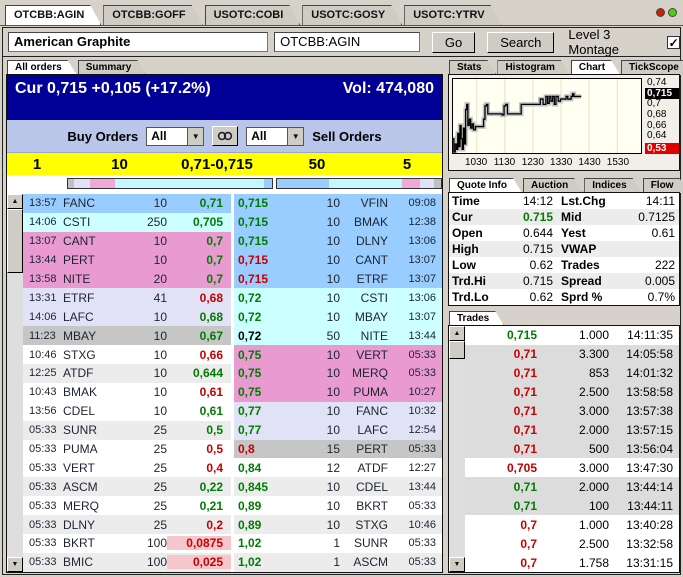 Image resolution: width=683 pixels, height=577 pixels. I want to click on orders-tab-all-orders: All orders, so click(42, 67).